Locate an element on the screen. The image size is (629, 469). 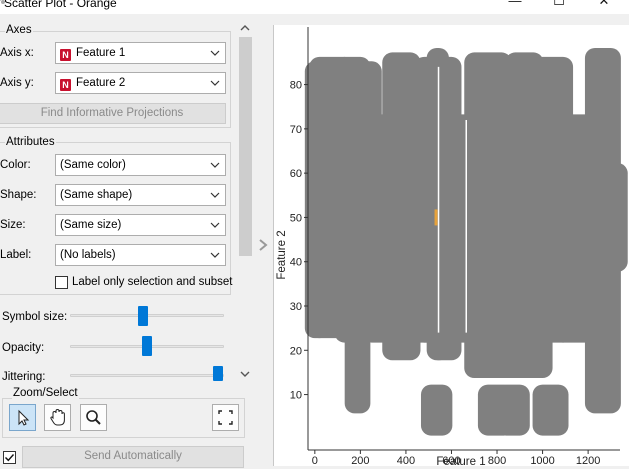
scroll-up-icon is located at coordinates (245, 28).